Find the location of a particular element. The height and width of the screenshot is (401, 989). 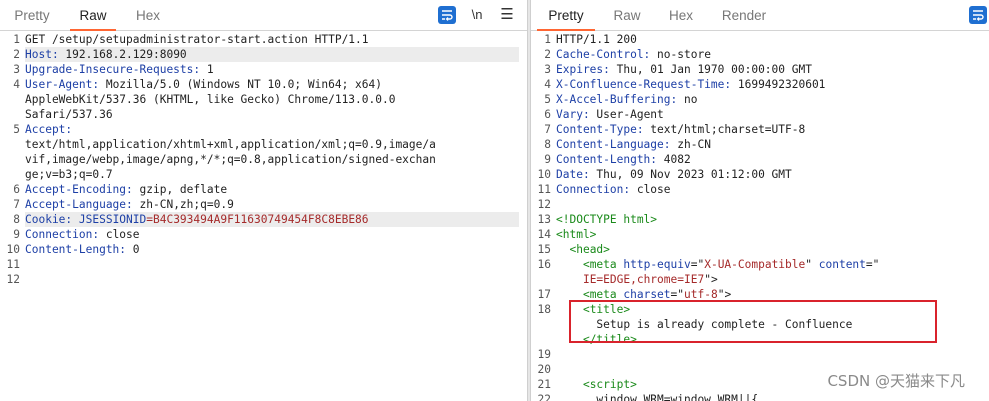

line-number: 18 is located at coordinates (544, 309).